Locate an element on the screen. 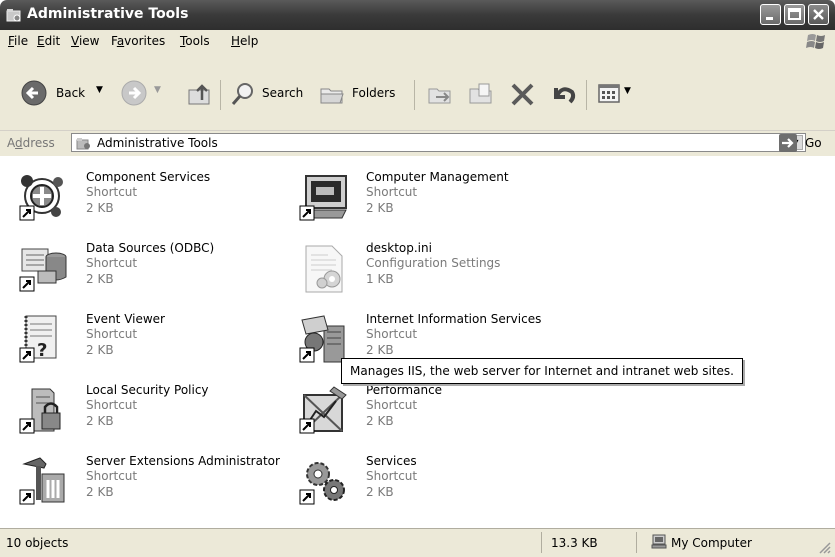 The height and width of the screenshot is (557, 835). menu-edit: Edit is located at coordinates (48, 41).